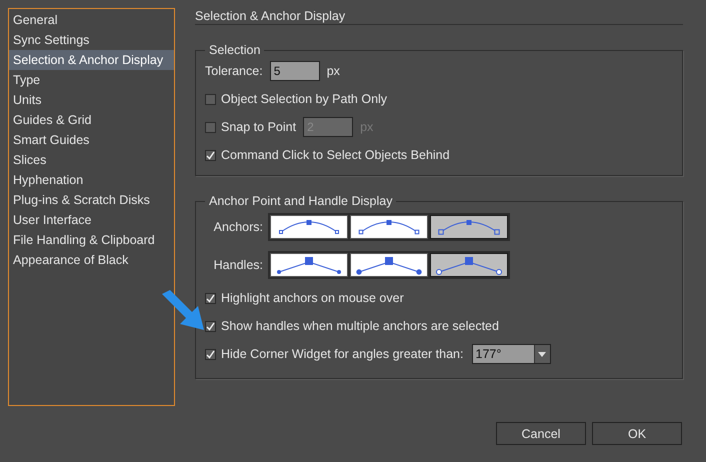 This screenshot has width=706, height=462. I want to click on category-item: Smart Guides, so click(91, 140).